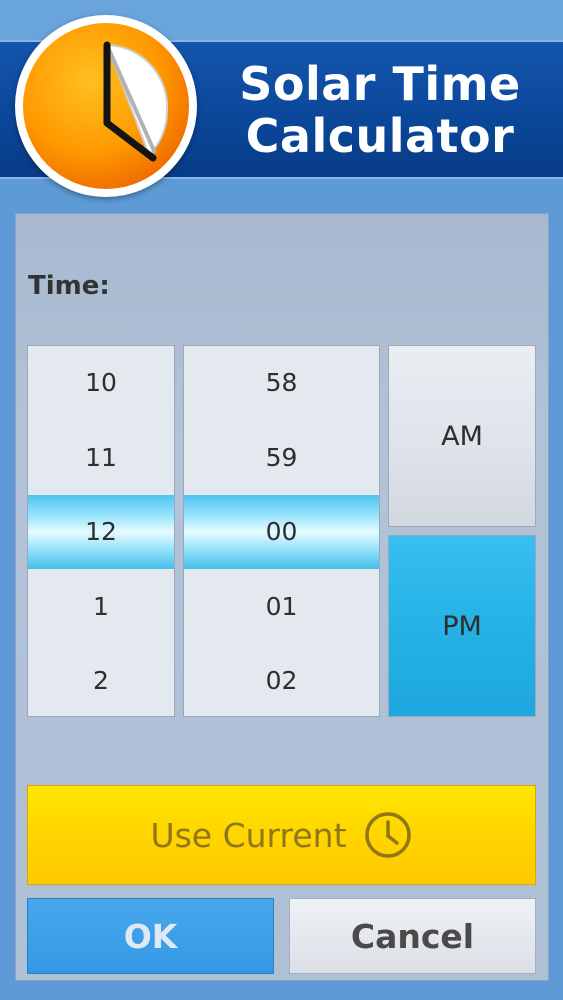  I want to click on minute-option: 01, so click(281, 607).